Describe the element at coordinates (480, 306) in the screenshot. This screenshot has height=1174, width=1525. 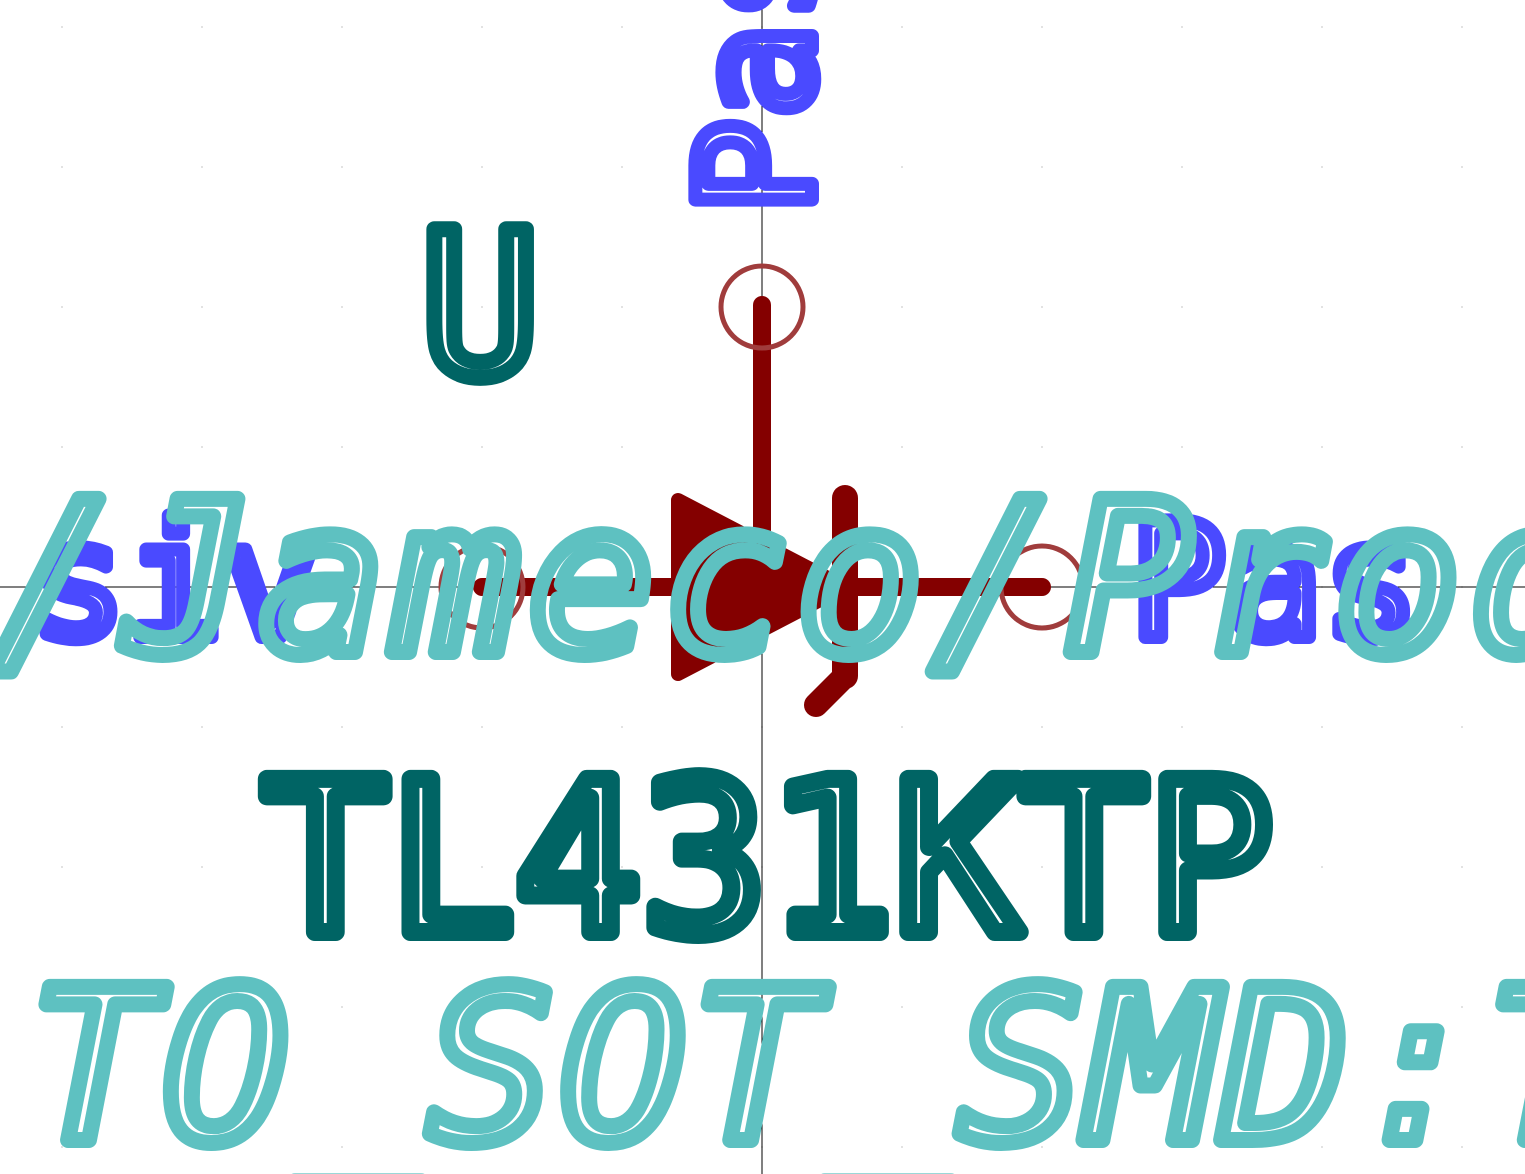
I see `reference-designator: U` at that location.